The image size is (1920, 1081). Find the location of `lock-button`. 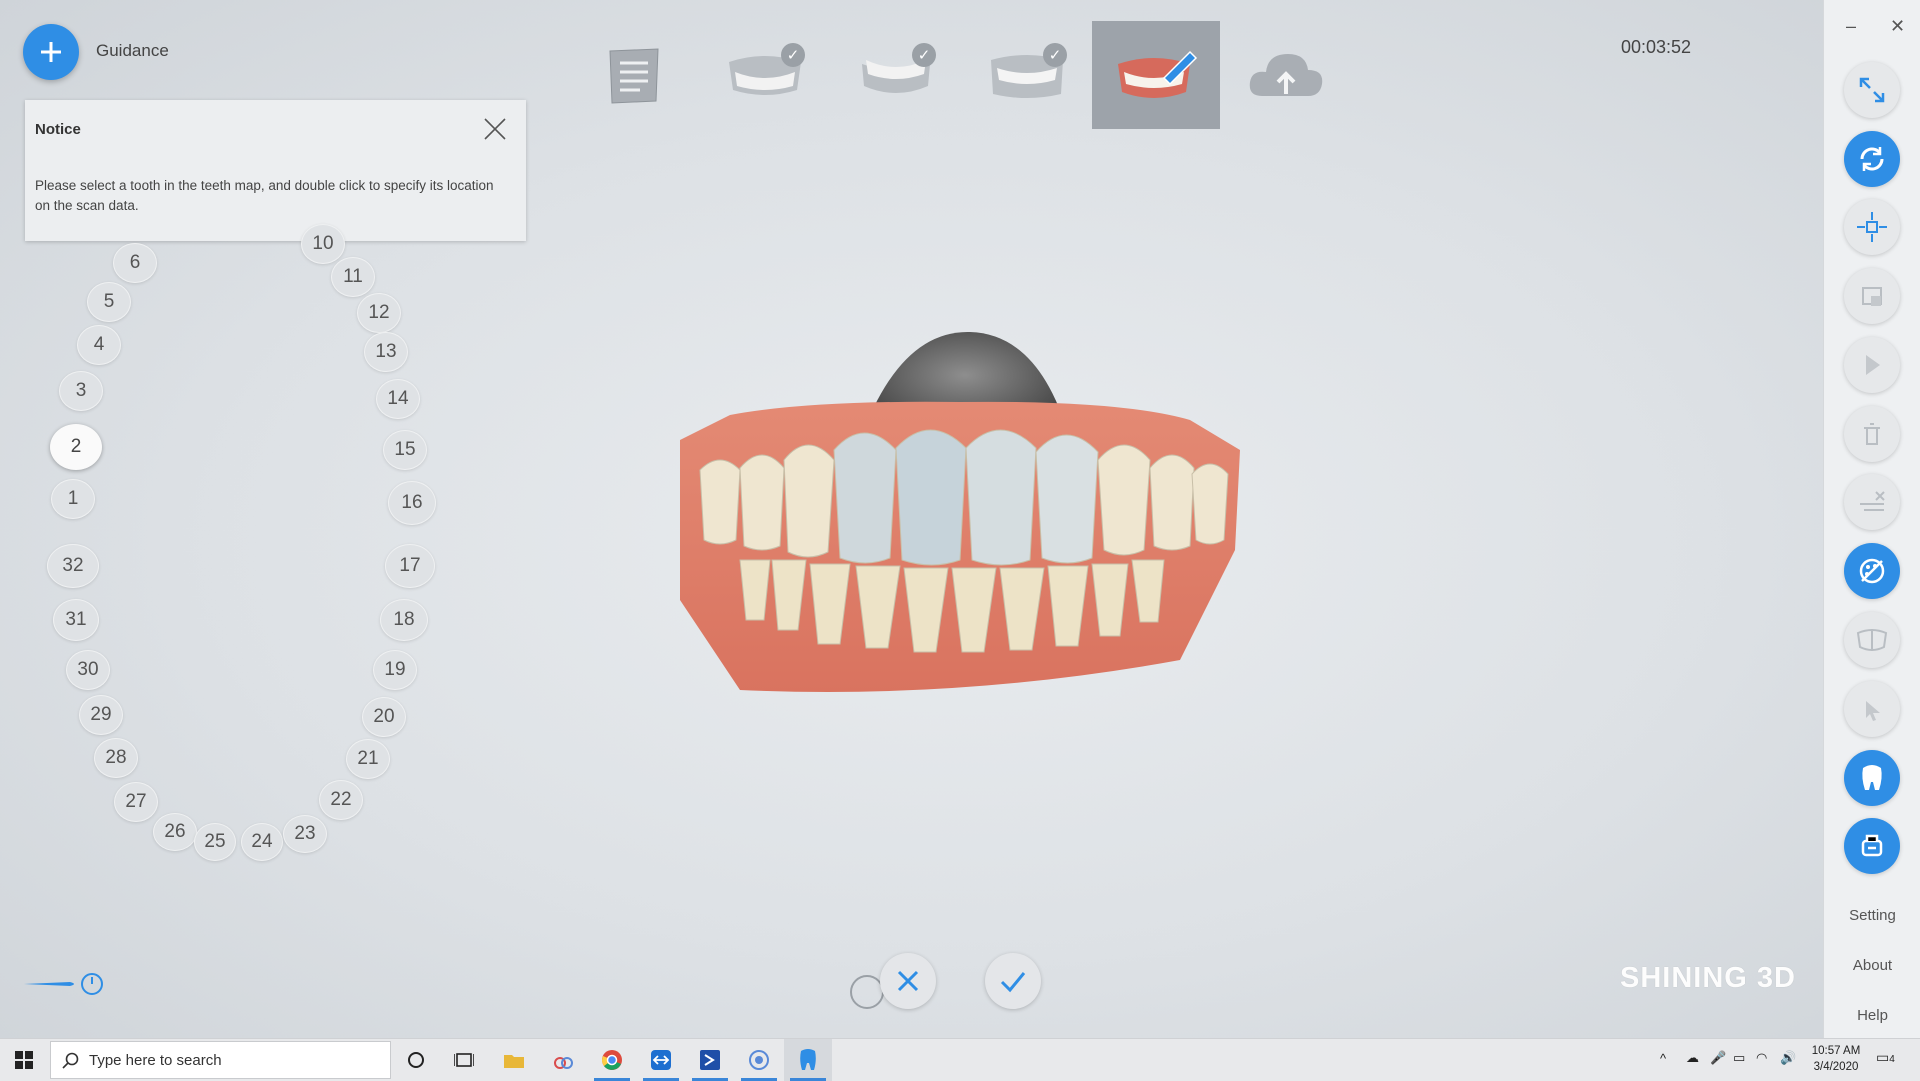

lock-button is located at coordinates (1872, 296).